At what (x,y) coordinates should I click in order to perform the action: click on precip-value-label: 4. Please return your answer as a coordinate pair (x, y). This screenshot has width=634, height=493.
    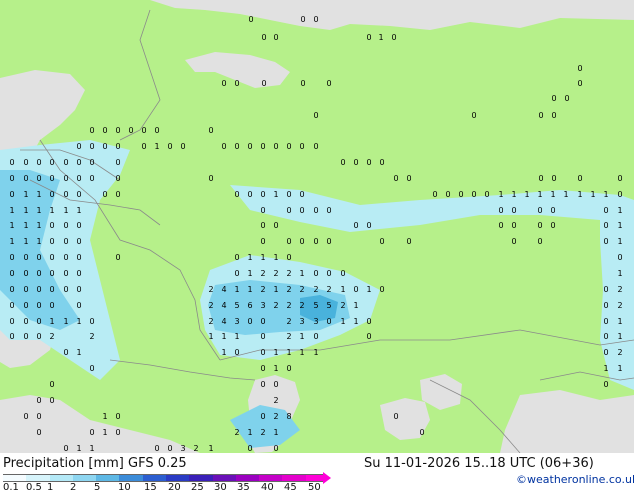
    Looking at the image, I should click on (223, 321).